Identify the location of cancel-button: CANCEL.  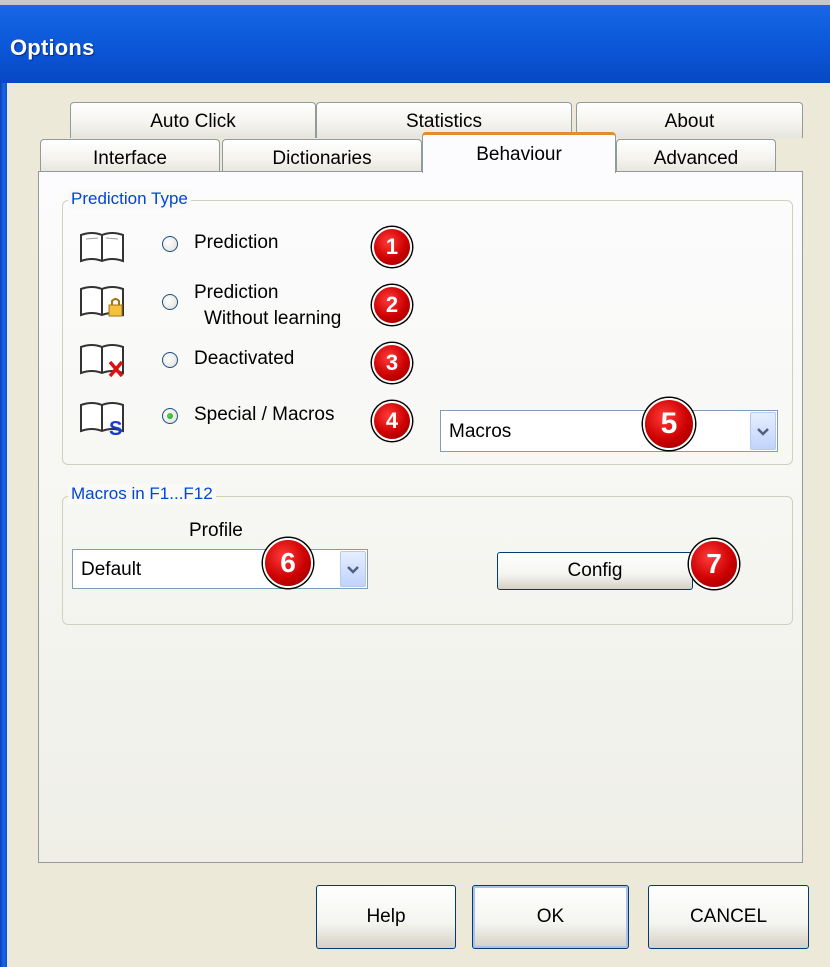
(728, 917).